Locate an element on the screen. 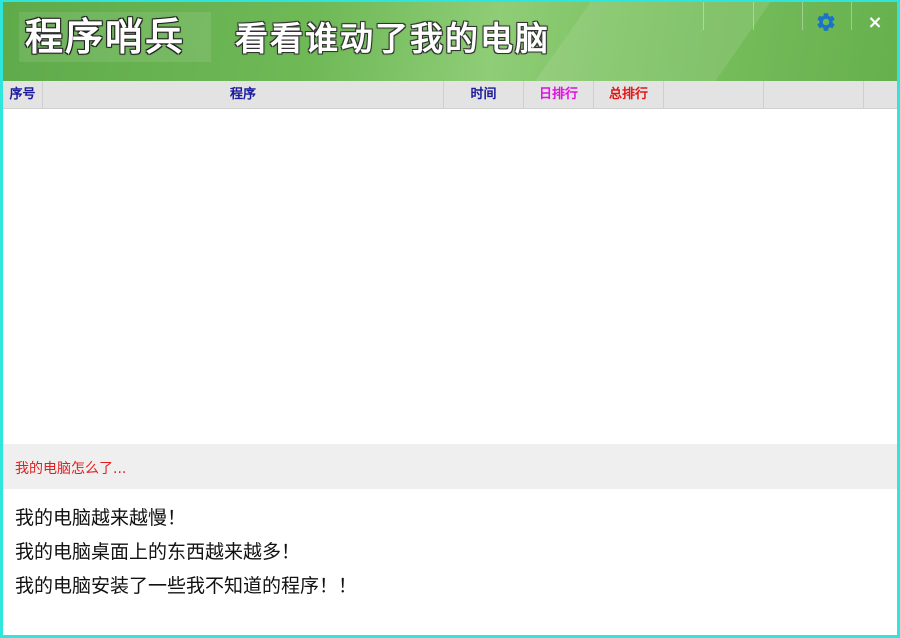  close-button: × is located at coordinates (875, 22).